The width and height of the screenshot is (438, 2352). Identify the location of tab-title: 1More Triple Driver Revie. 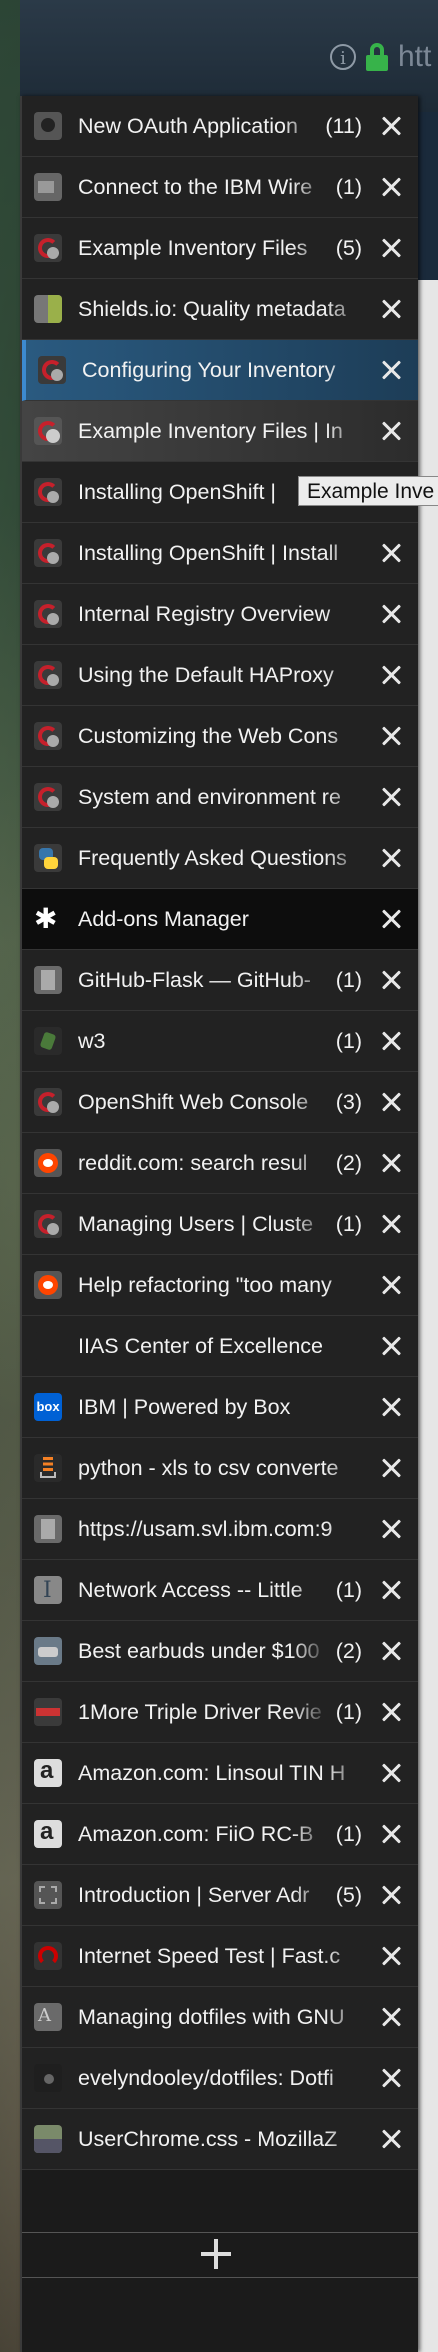
(200, 1711).